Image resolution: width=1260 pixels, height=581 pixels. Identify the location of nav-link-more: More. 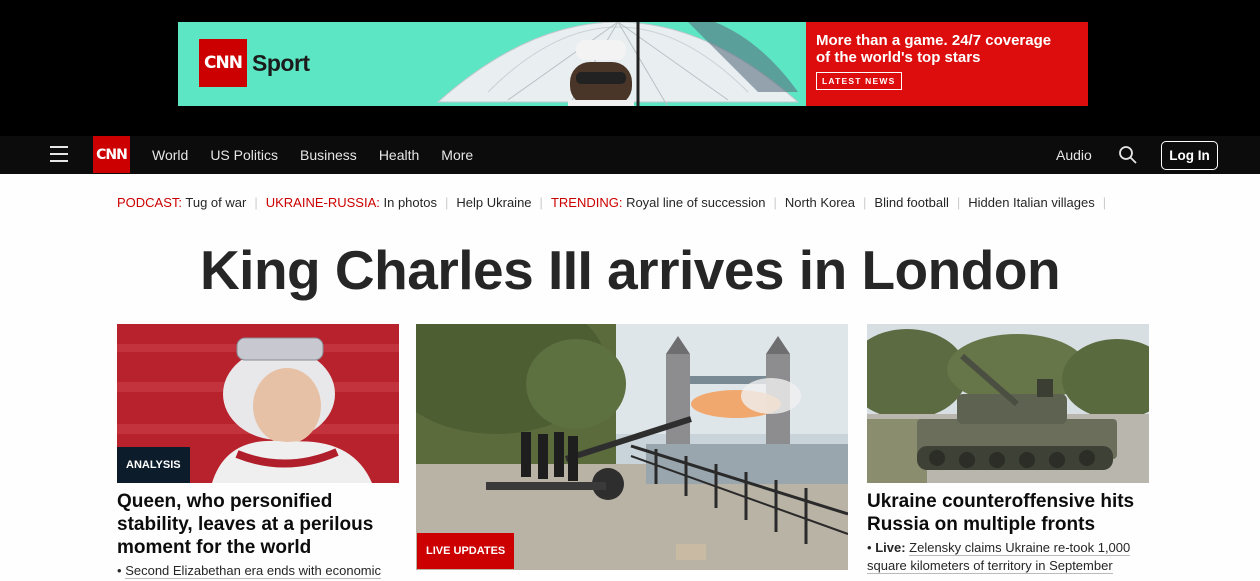
(457, 155).